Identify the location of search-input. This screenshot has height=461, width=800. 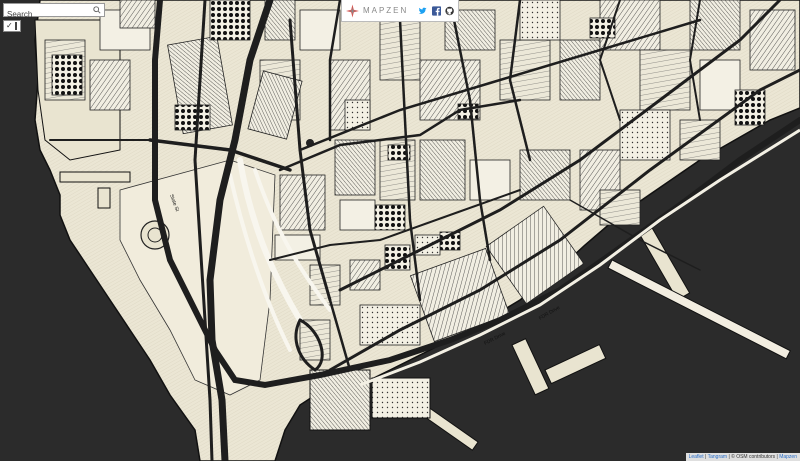
(50, 14).